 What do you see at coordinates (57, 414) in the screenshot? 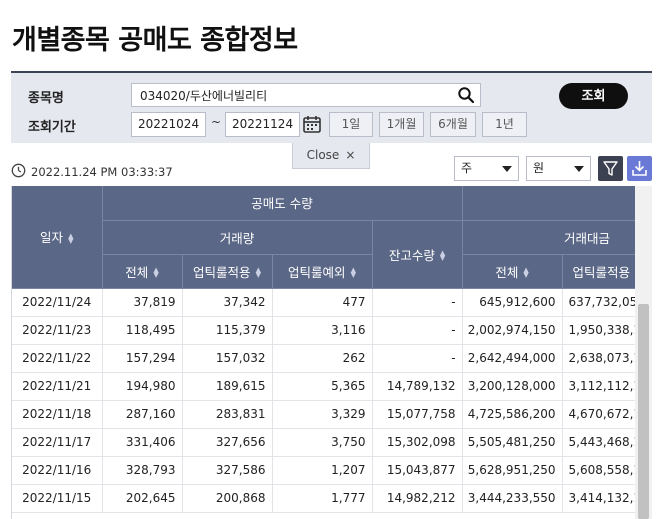
I see `cell-date: 2022/11/18` at bounding box center [57, 414].